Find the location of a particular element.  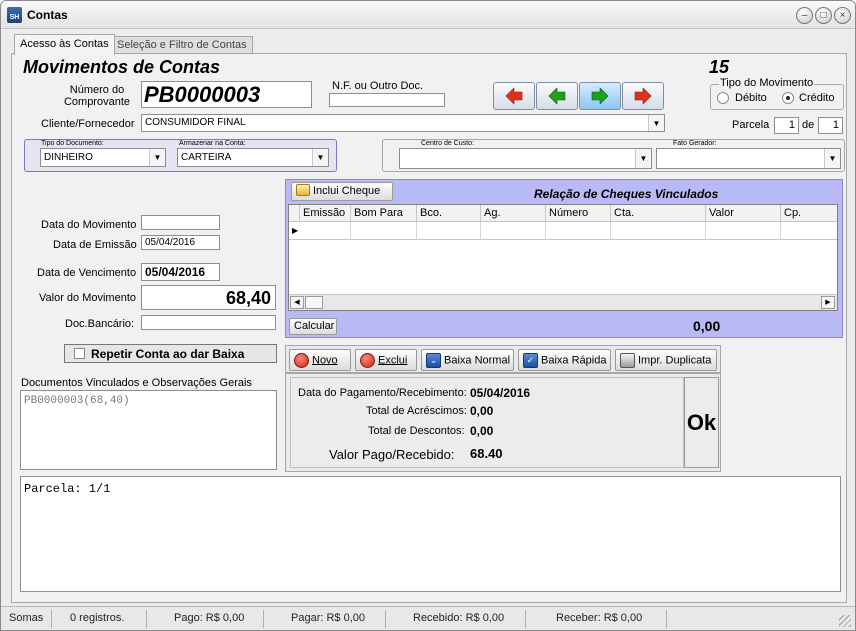

exclui-label: Exclui is located at coordinates (393, 360).